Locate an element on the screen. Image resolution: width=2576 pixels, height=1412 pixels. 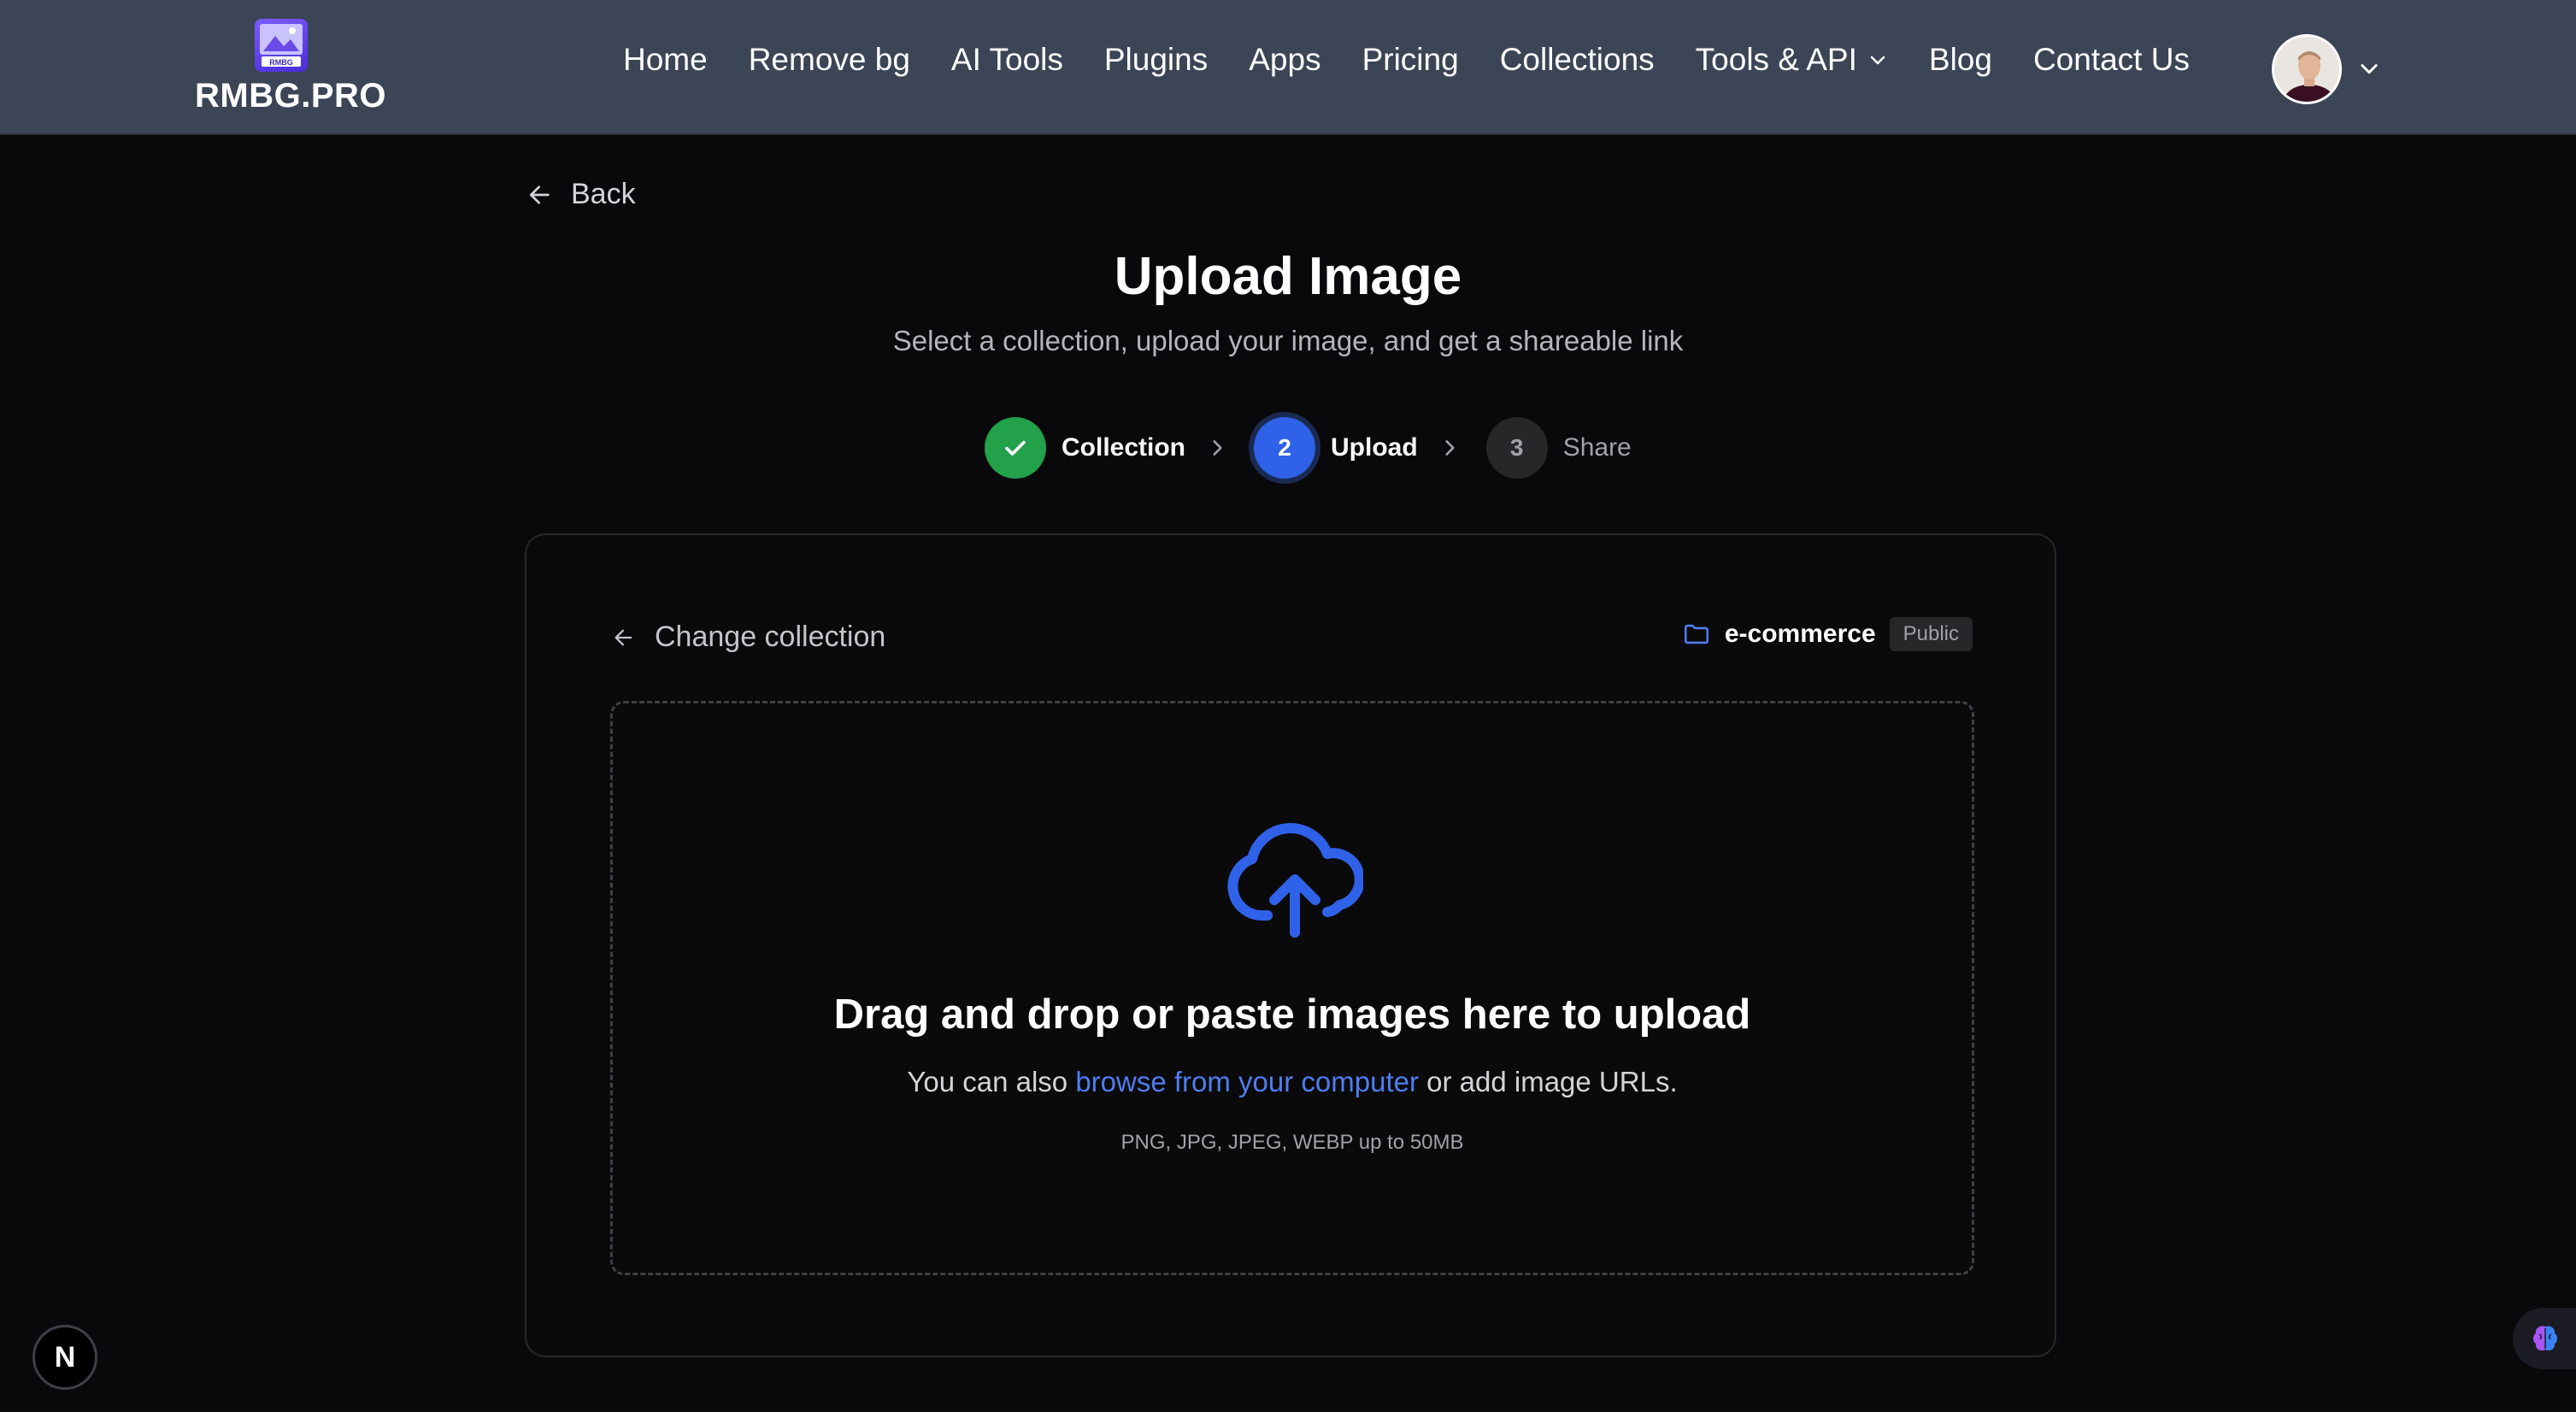
logo-badge-text: RMBG is located at coordinates (281, 62).